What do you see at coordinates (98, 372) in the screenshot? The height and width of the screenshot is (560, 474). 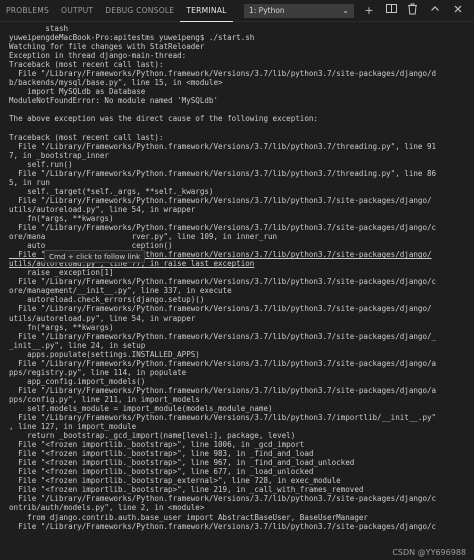 I see `terminal-line: pps/registry.py", line 114, in populate` at bounding box center [98, 372].